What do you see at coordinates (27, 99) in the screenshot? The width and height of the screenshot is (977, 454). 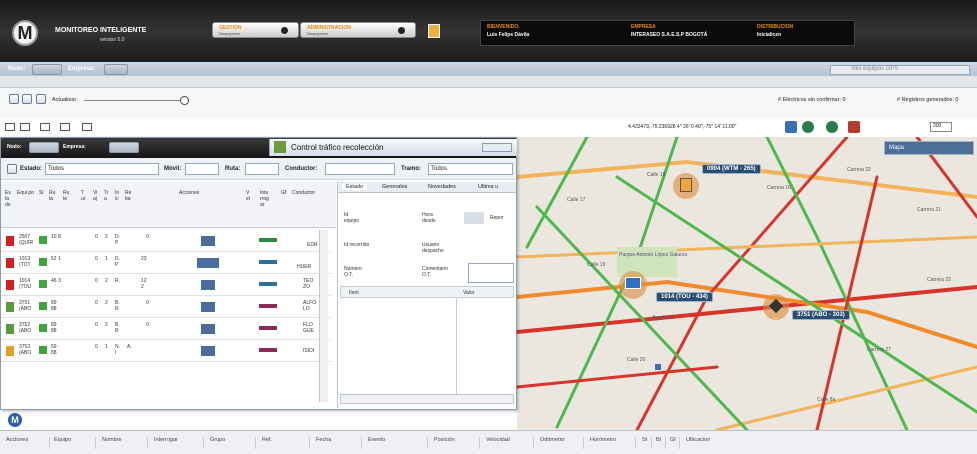 I see `sync-icon` at bounding box center [27, 99].